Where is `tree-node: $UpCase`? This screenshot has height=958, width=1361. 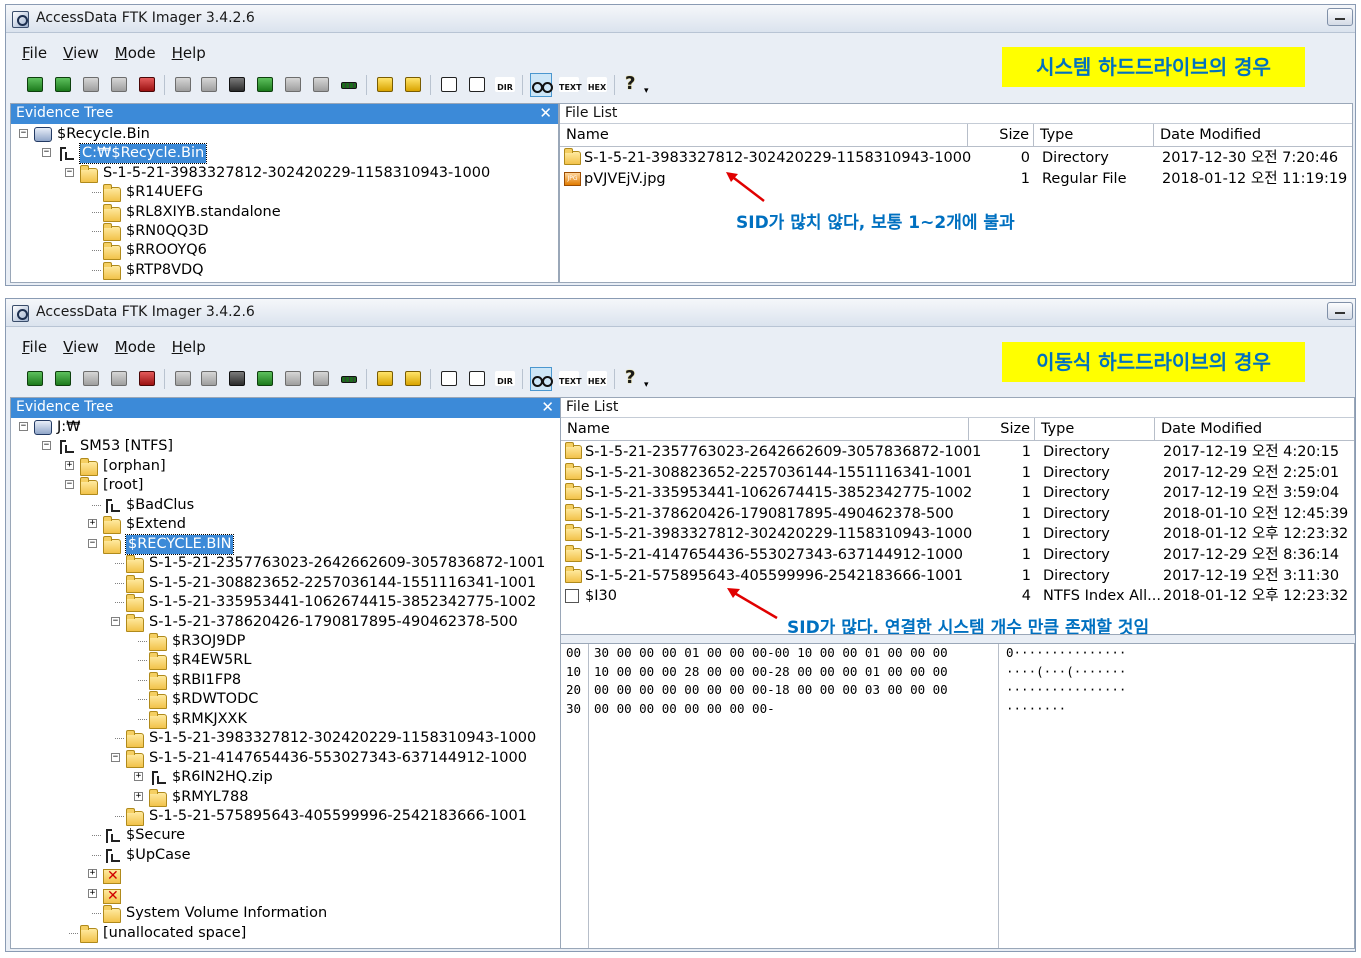 tree-node: $UpCase is located at coordinates (285, 855).